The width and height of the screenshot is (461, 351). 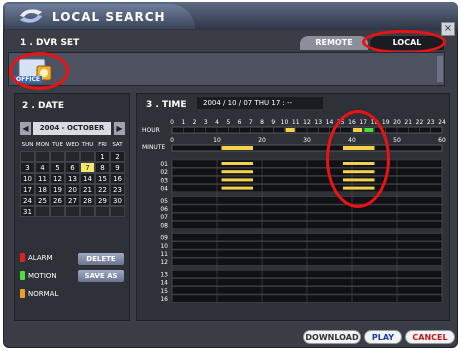 What do you see at coordinates (430, 337) in the screenshot?
I see `cancel-button: CANCEL` at bounding box center [430, 337].